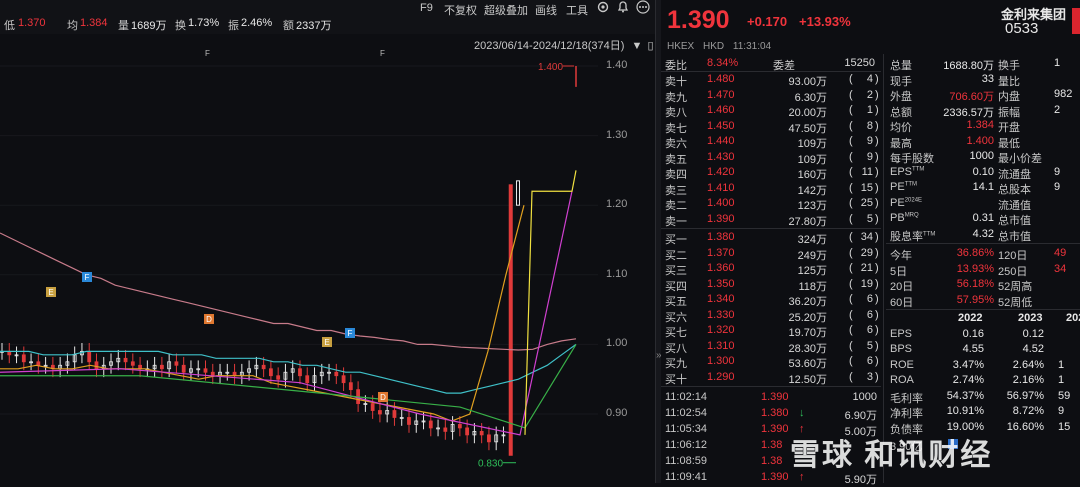 This screenshot has width=1080, height=487. I want to click on ask-row: 卖三 1.410 142万(15), so click(771, 189).